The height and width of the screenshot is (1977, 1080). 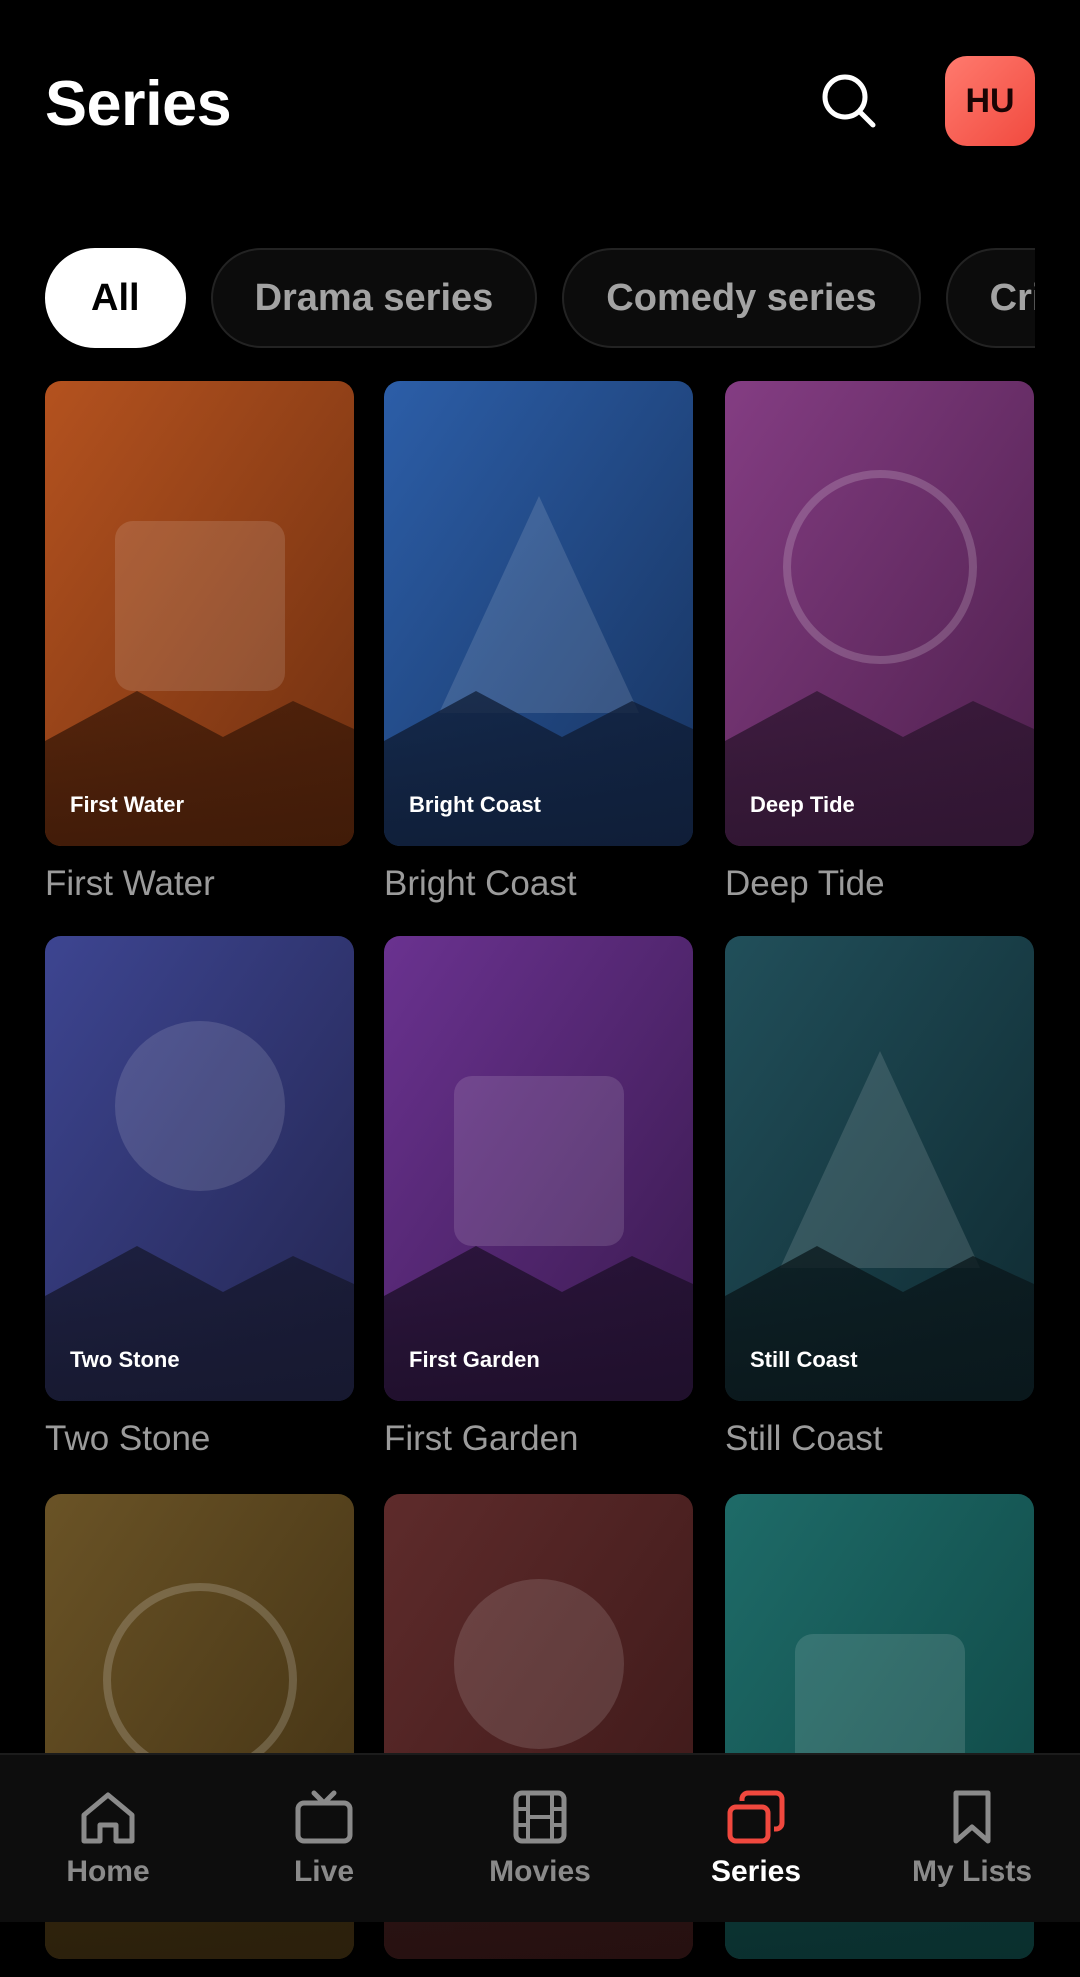 I want to click on tab-label: Live, so click(x=324, y=1871).